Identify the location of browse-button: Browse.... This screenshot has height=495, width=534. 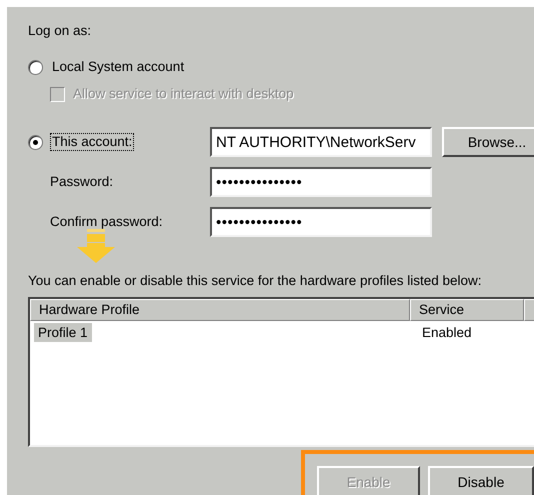
(488, 142).